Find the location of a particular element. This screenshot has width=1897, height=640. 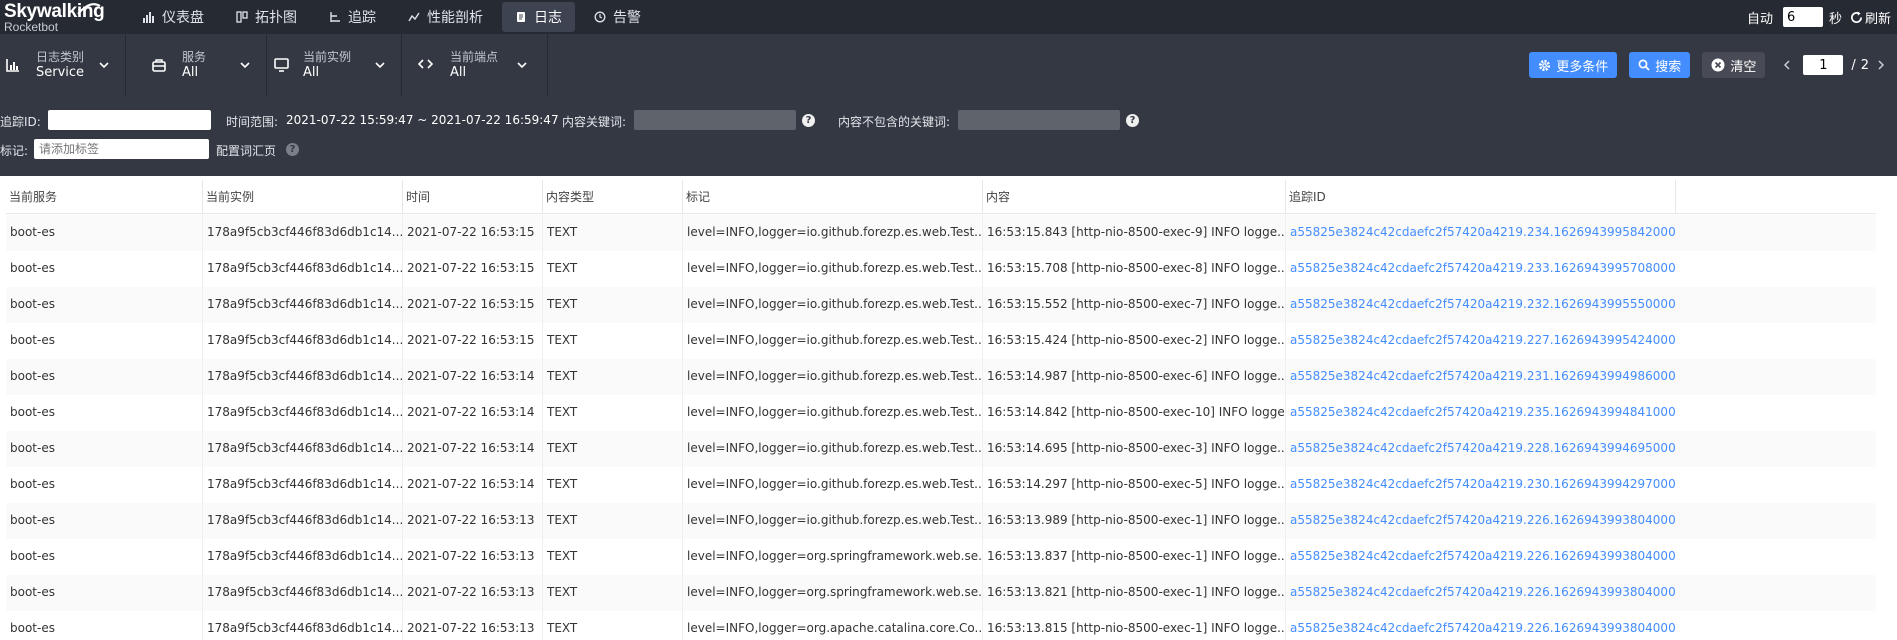

nav-log: 日志 is located at coordinates (538, 17).